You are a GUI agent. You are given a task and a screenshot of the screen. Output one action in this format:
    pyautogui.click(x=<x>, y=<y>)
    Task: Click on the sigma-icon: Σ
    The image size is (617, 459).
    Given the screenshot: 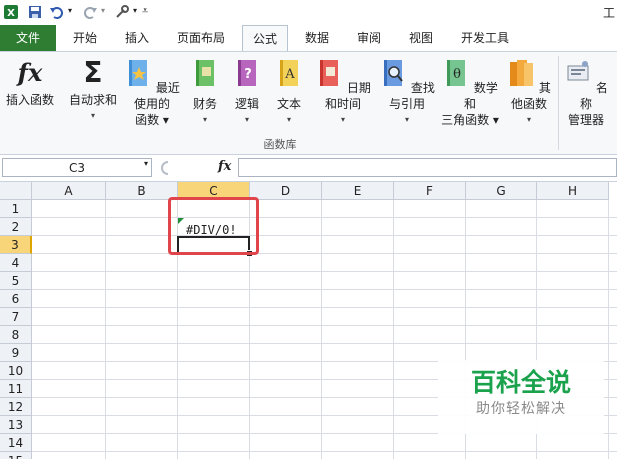 What is the action you would take?
    pyautogui.click(x=93, y=72)
    